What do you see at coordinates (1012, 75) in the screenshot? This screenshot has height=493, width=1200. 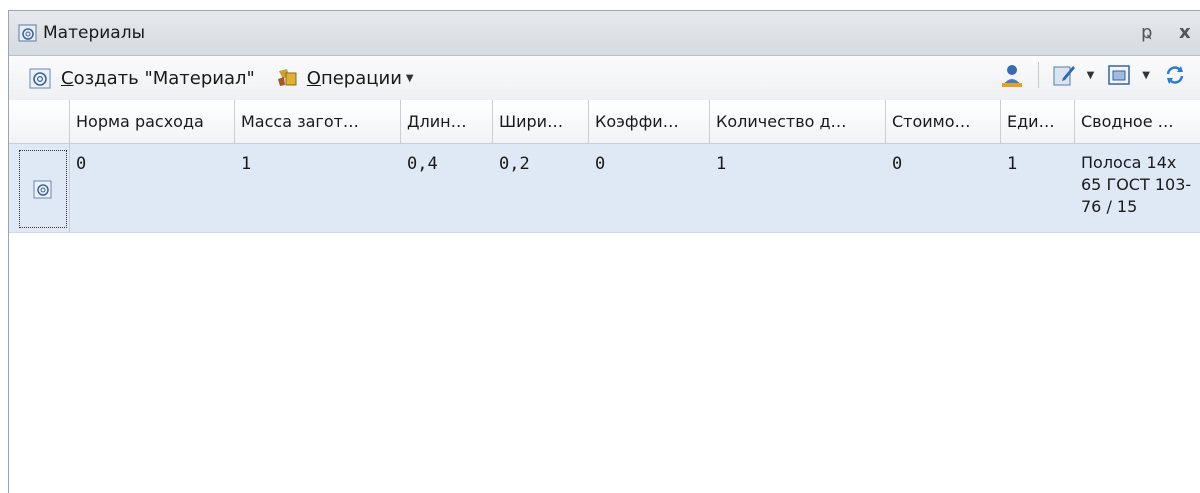 I see `user-icon` at bounding box center [1012, 75].